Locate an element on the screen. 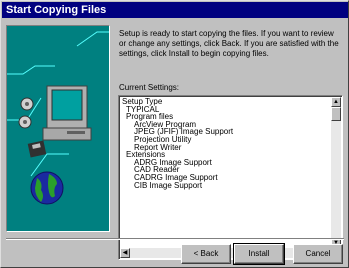 The image size is (349, 268). list-item: CIB Image Support is located at coordinates (168, 185).